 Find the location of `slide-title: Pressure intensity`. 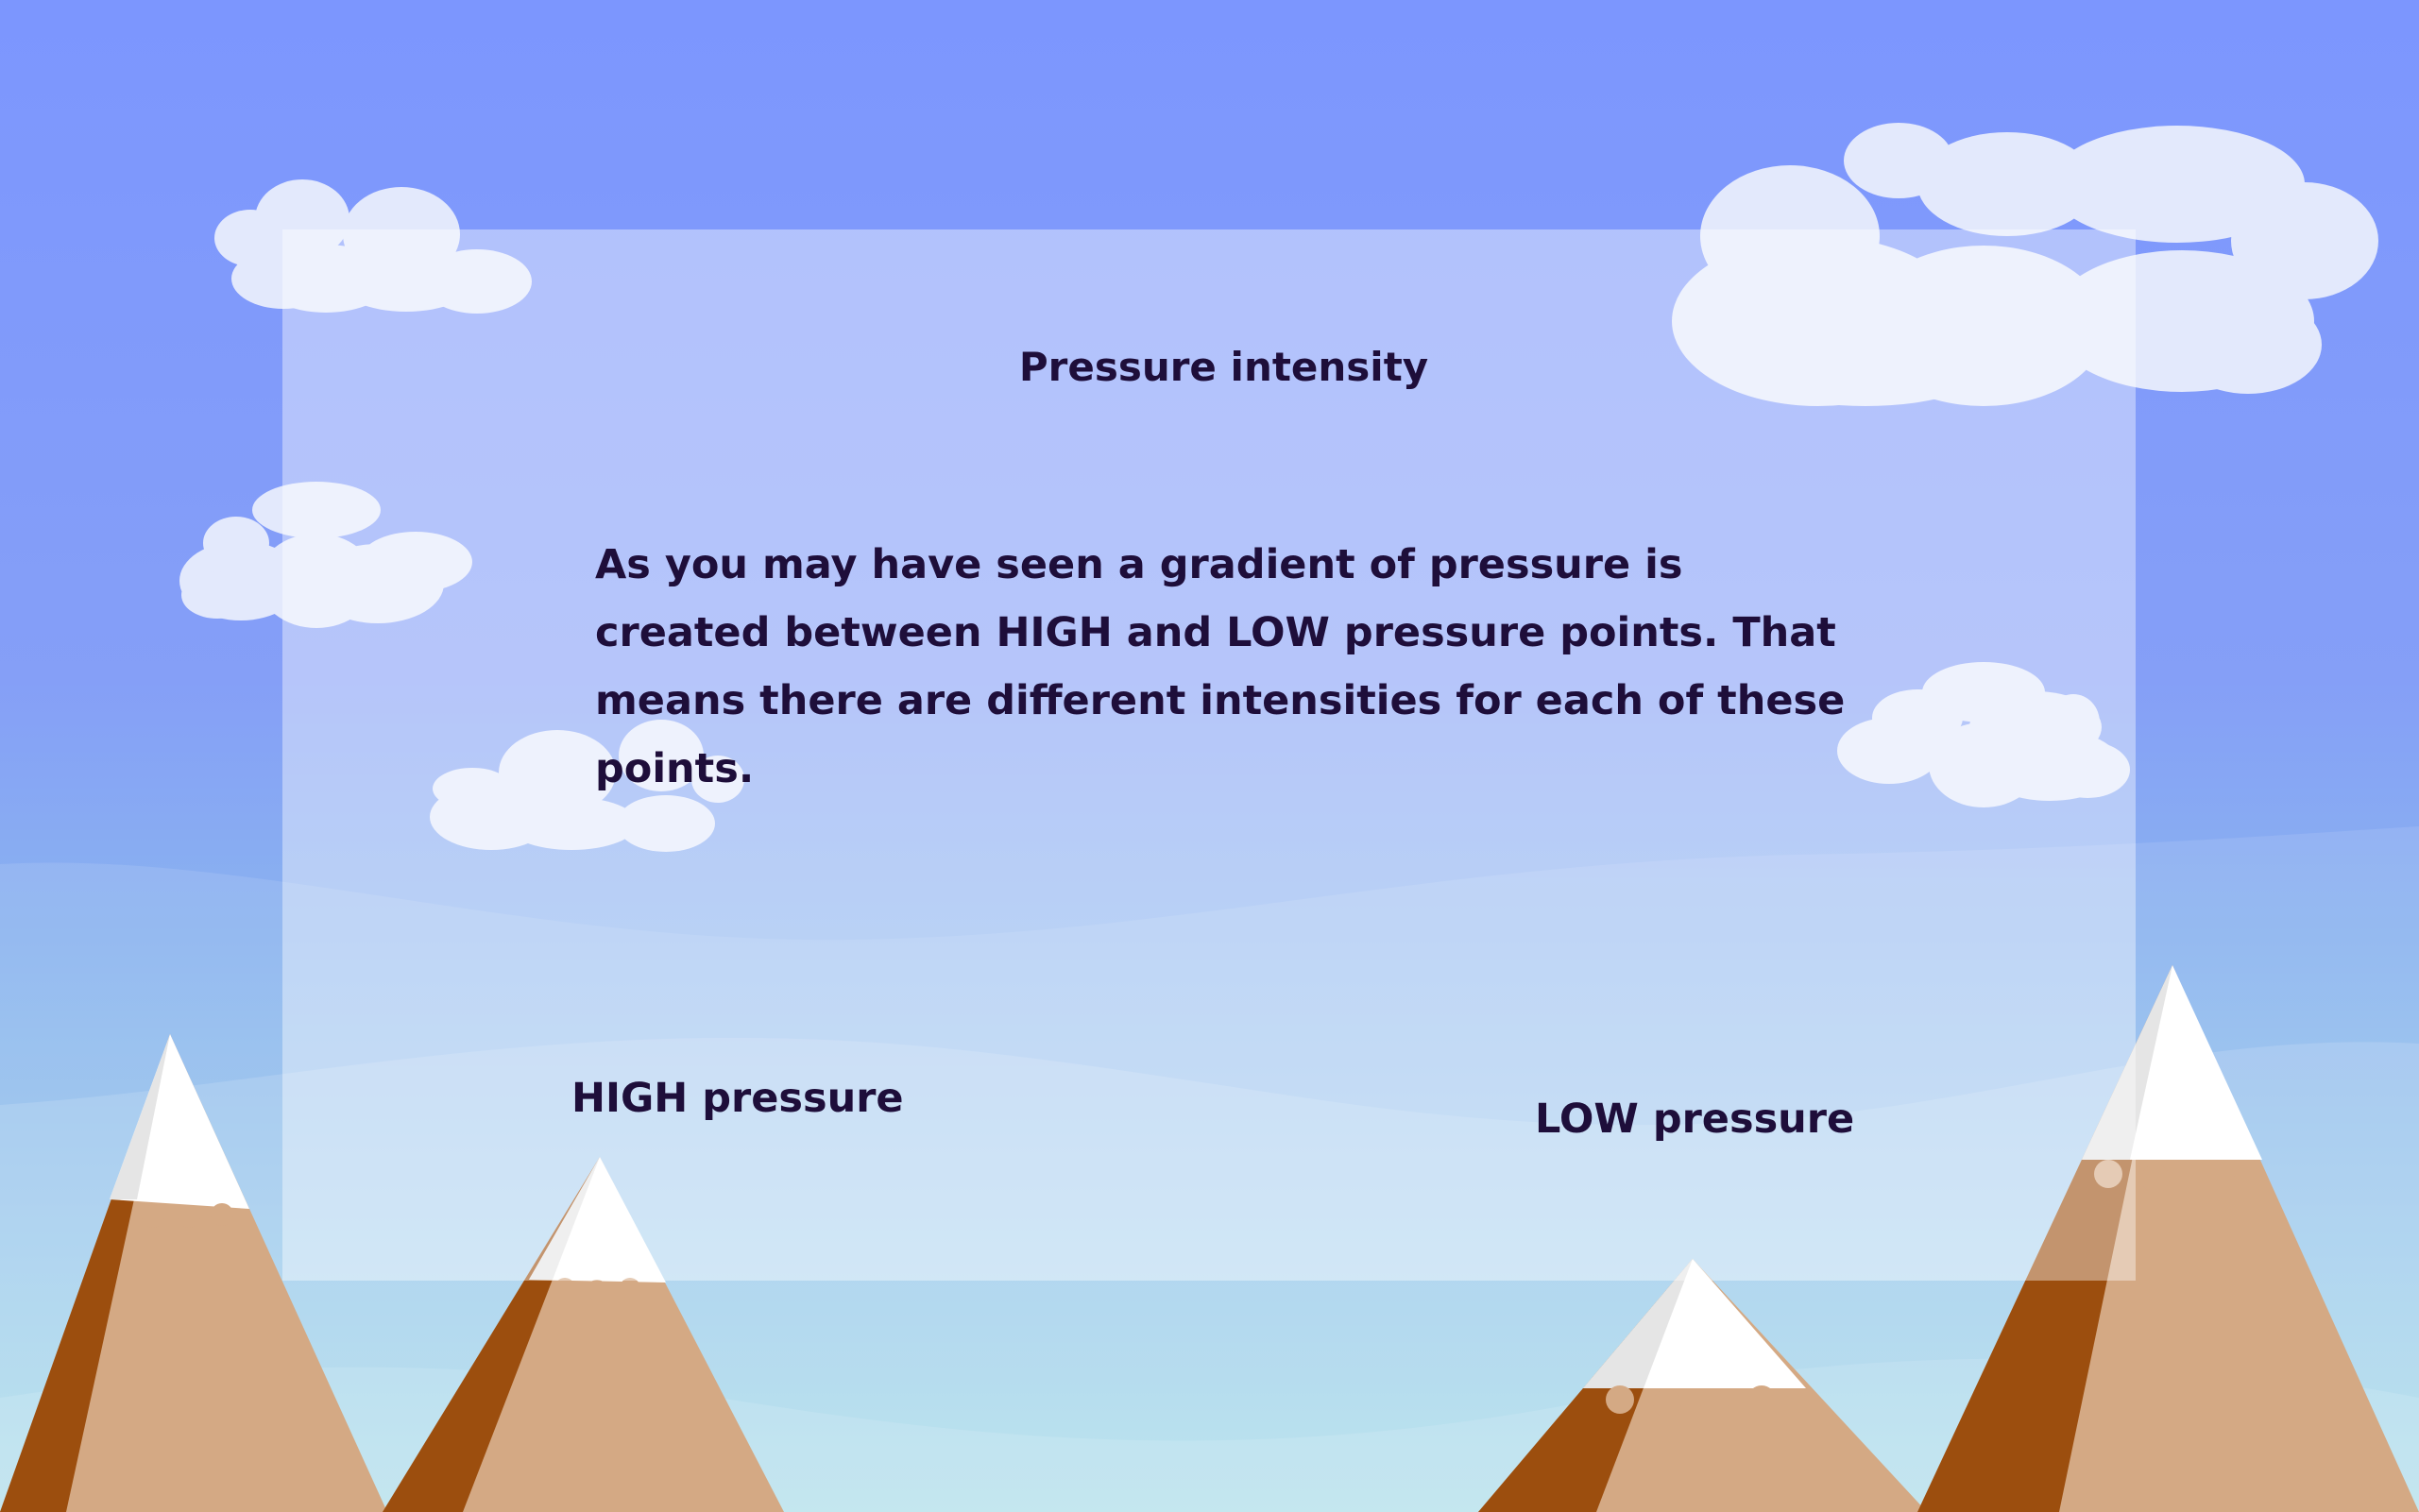

slide-title: Pressure intensity is located at coordinates (1223, 367).